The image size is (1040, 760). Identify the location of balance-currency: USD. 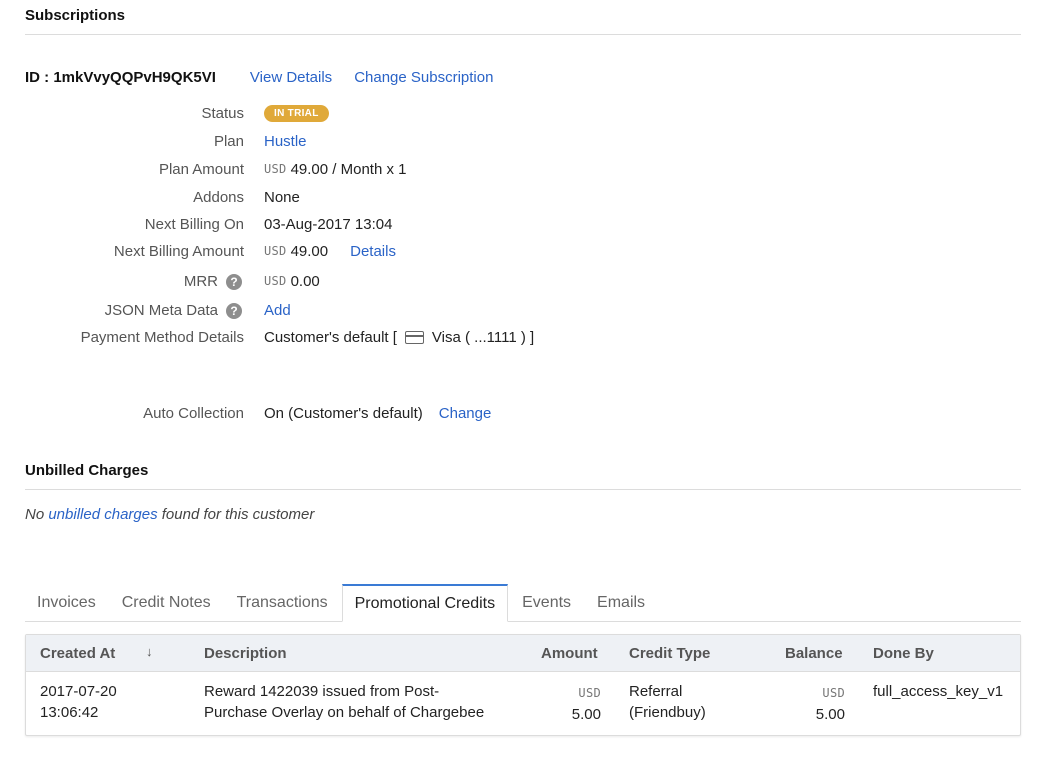
(833, 693).